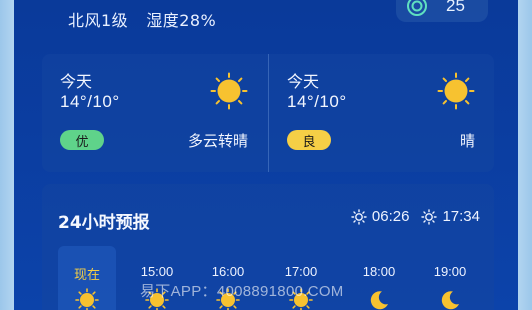 The height and width of the screenshot is (310, 532). I want to click on hour-time: 18:00, so click(379, 271).